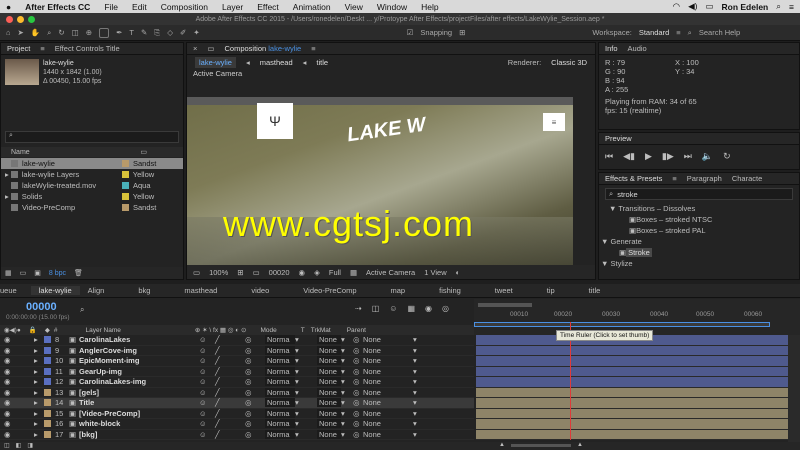 This screenshot has width=800, height=450. I want to click on reset-exposure-icon: ◐, so click(458, 272).